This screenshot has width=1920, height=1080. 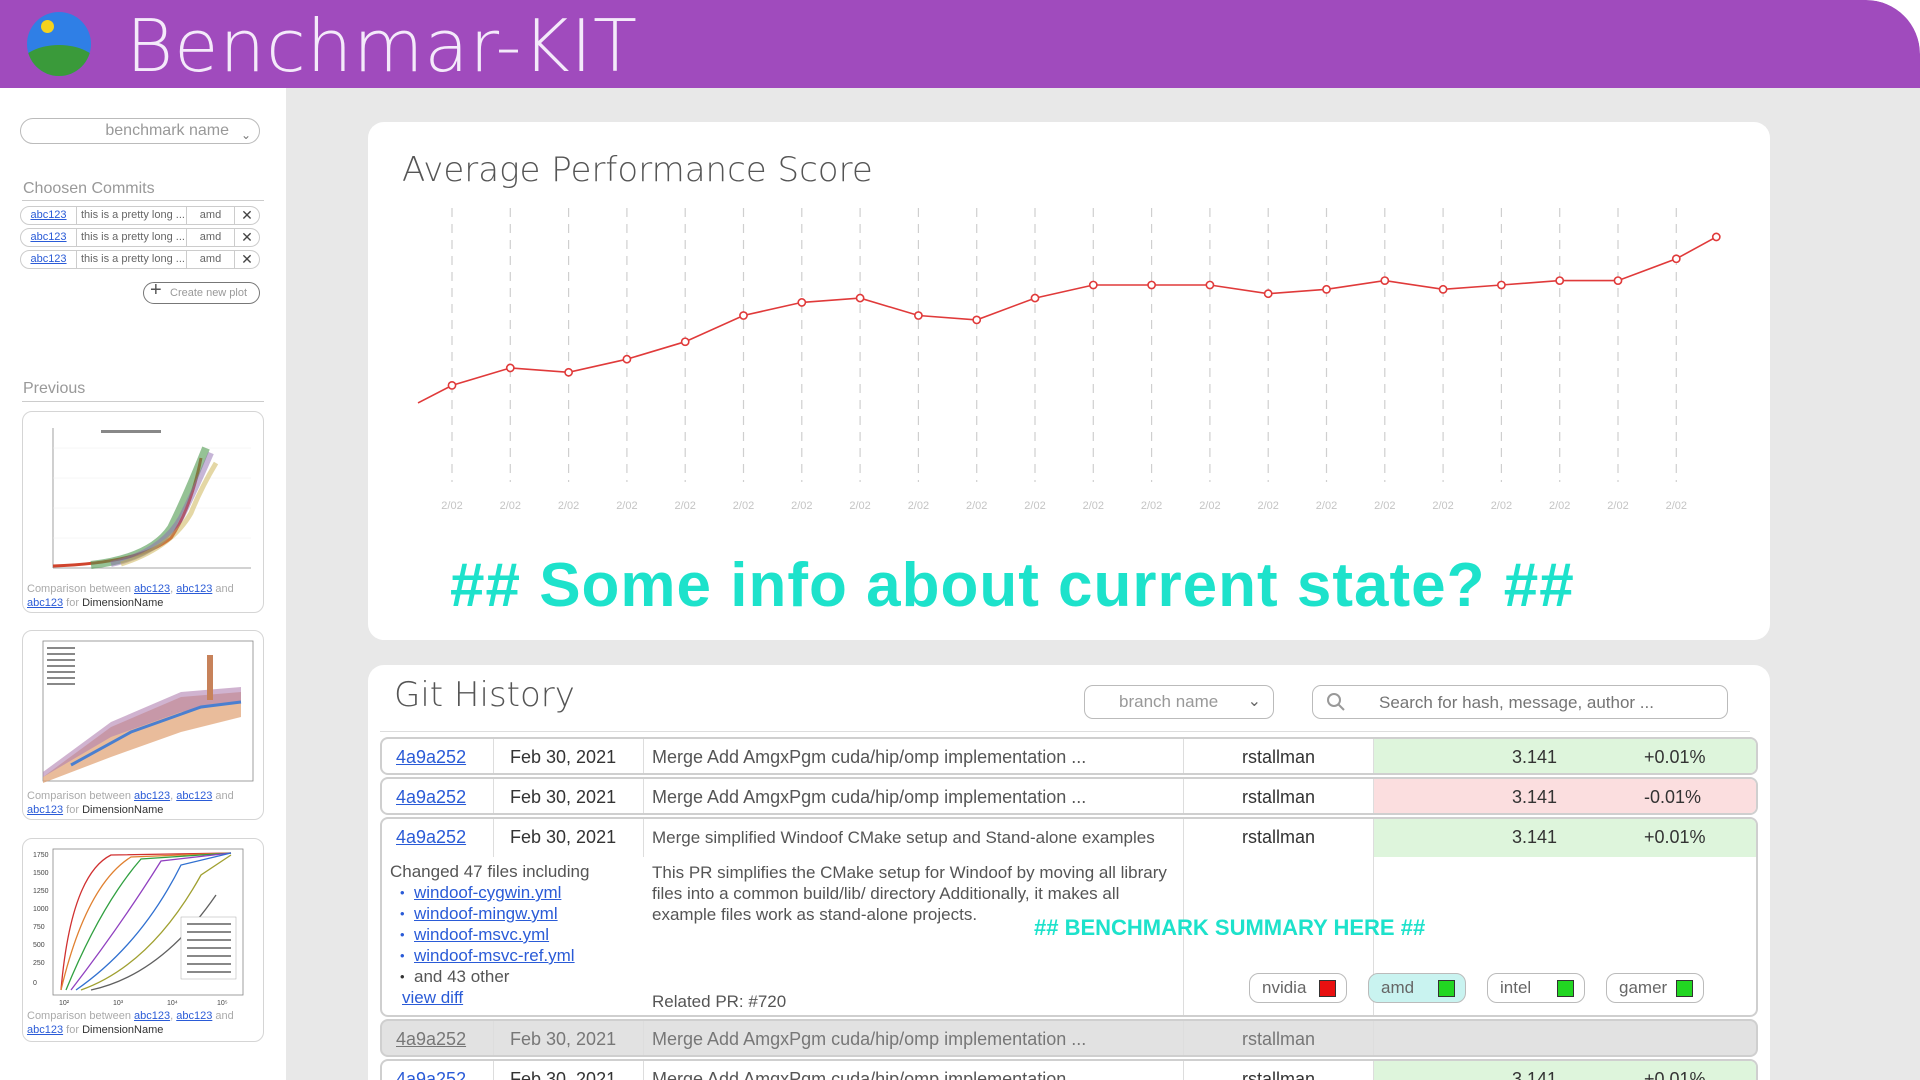 What do you see at coordinates (1536, 988) in the screenshot?
I see `gpu-toggle-intel: intel` at bounding box center [1536, 988].